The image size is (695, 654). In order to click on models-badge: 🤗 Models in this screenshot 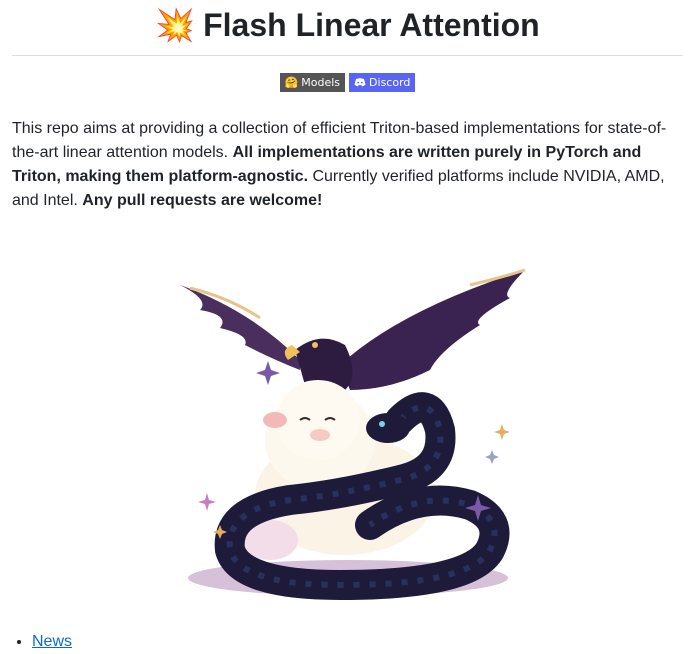, I will do `click(312, 82)`.